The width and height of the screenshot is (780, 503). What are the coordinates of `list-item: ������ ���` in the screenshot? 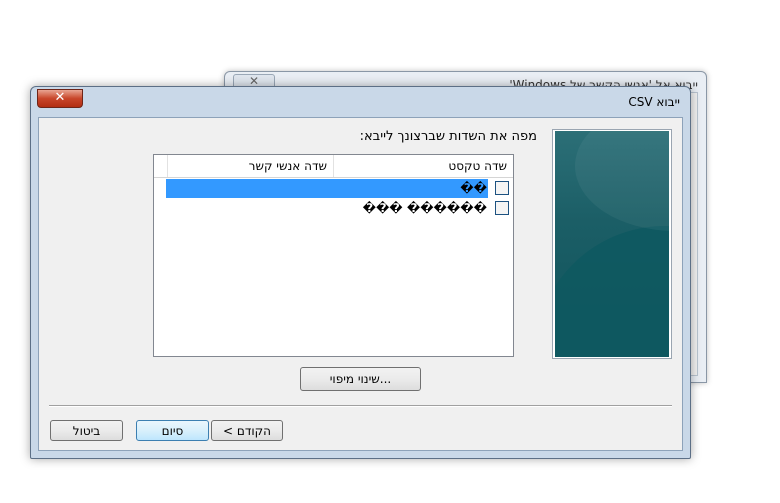 It's located at (339, 208).